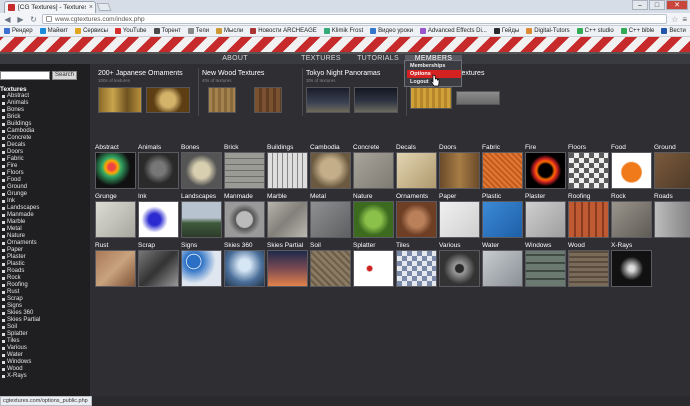 The height and width of the screenshot is (406, 690). What do you see at coordinates (21, 306) in the screenshot?
I see `sidebar-item: Signs` at bounding box center [21, 306].